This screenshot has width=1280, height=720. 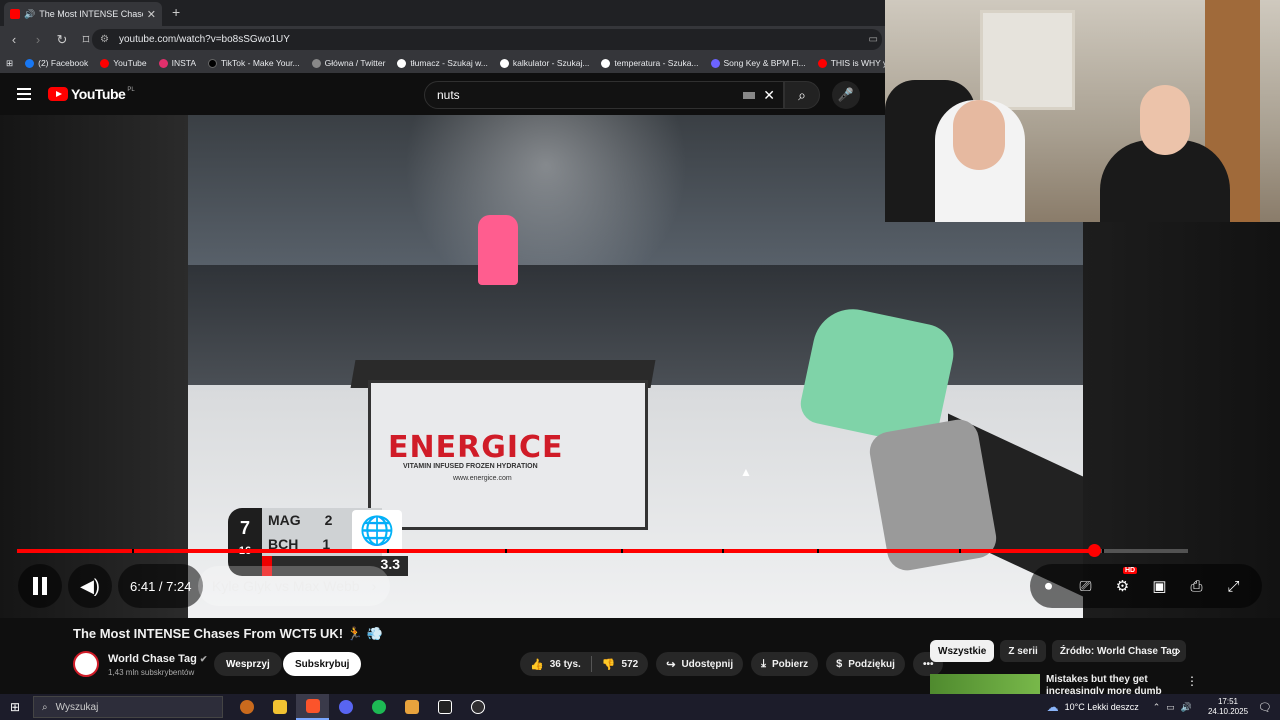 What do you see at coordinates (1159, 586) in the screenshot?
I see `miniplayer-icon: ▣` at bounding box center [1159, 586].